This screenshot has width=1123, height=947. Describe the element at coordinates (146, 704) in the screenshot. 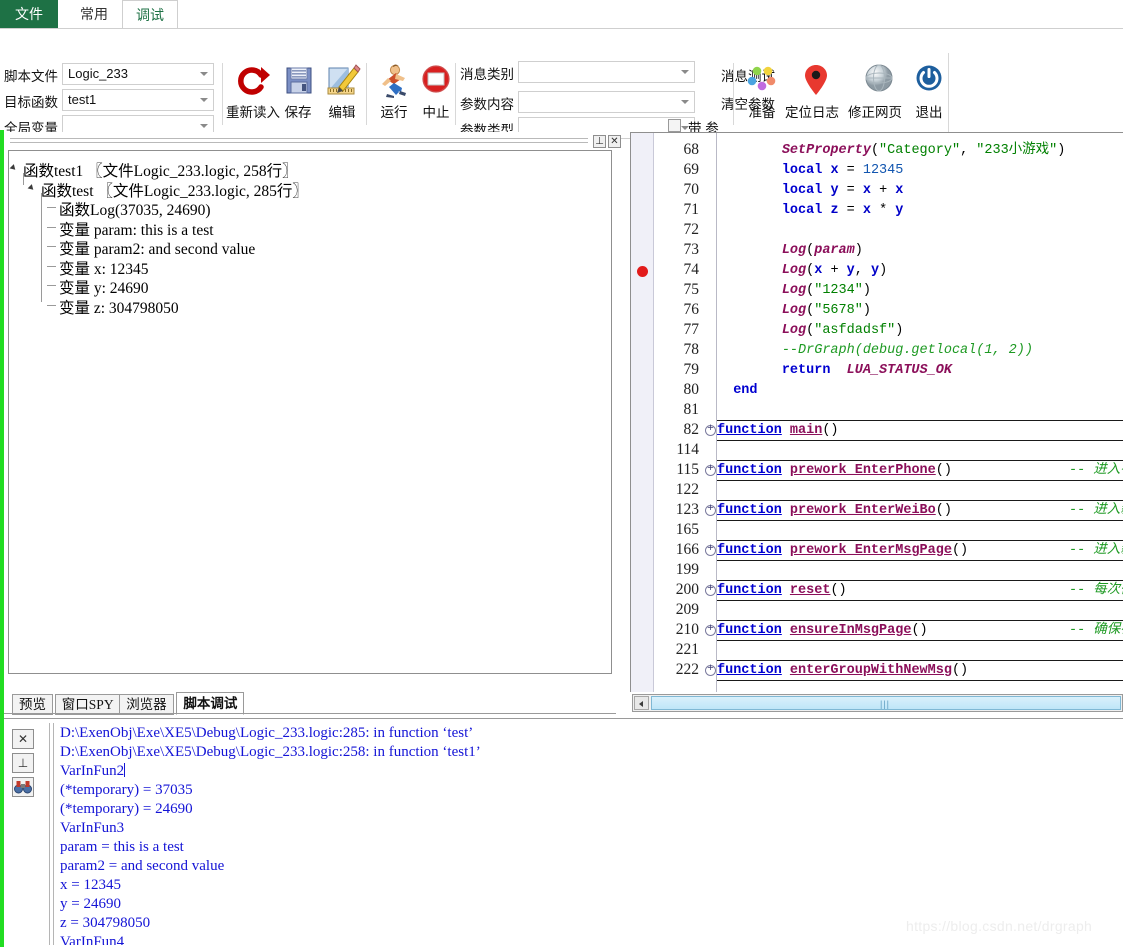

I see `view-tab-2: 浏览器` at that location.